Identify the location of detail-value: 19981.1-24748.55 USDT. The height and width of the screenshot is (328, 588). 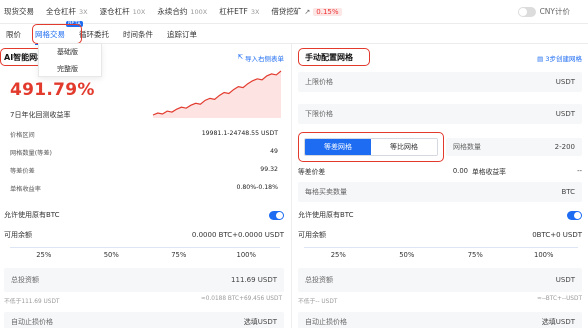
(239, 133).